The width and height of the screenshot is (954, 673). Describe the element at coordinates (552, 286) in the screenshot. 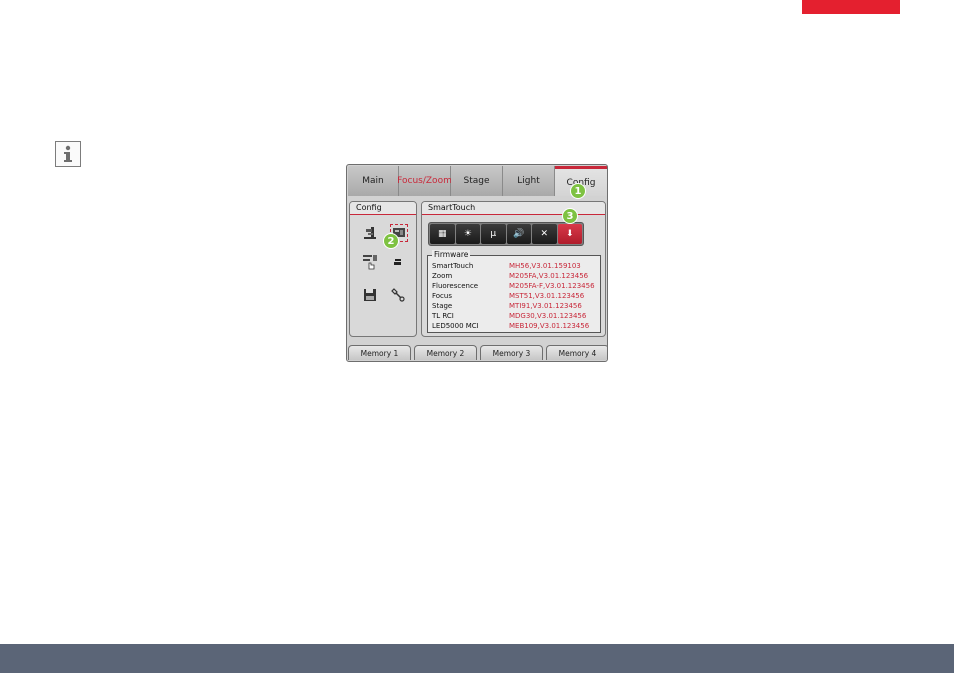

I see `firmware-version: M205FA-F,V3.01.123456` at that location.